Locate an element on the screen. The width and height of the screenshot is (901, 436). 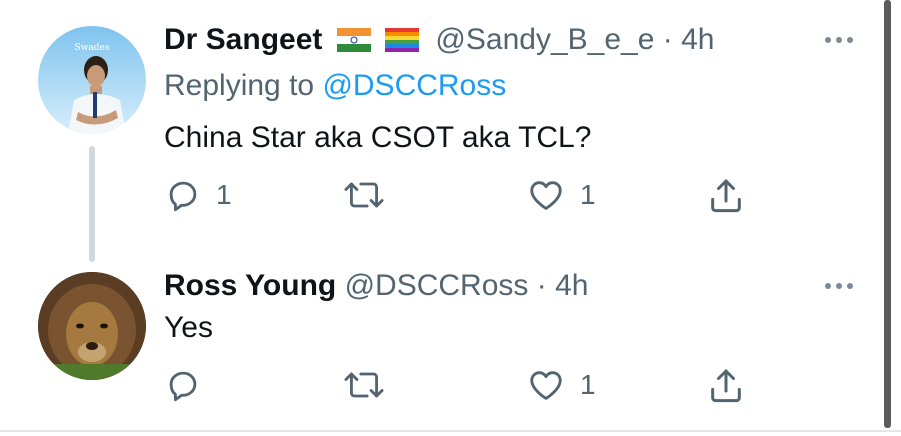
tweet-header: Dr Sangeet @Sandy_B_e_e · 4h is located at coordinates (439, 40).